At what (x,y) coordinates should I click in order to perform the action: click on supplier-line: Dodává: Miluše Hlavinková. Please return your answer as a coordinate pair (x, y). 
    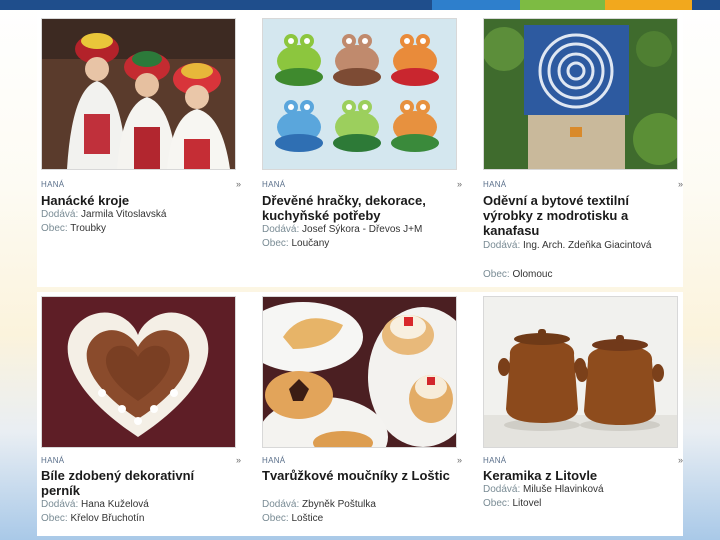
    Looking at the image, I should click on (578, 490).